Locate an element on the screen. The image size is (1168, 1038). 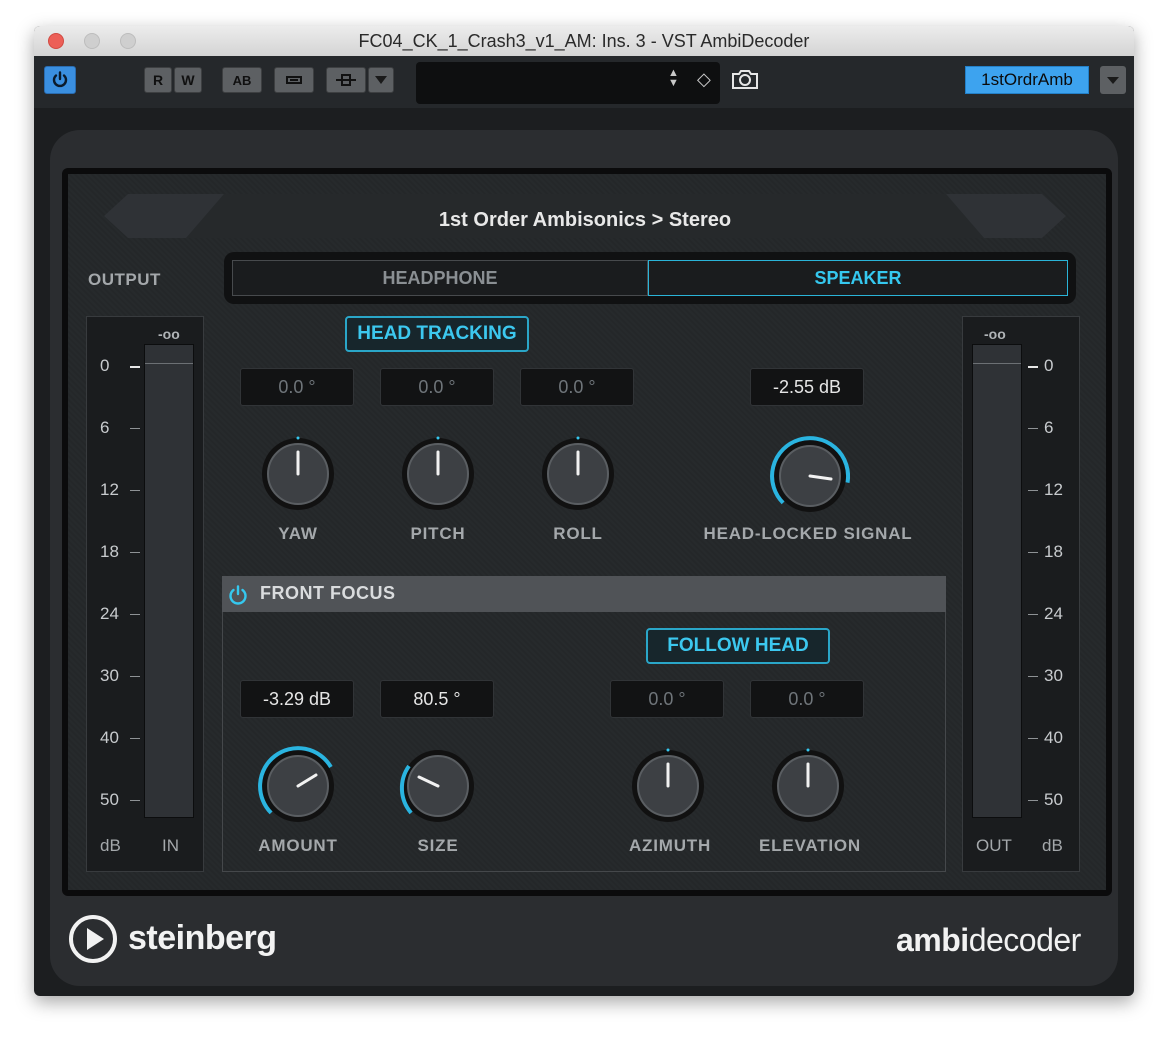
yaw-value-field: 0.0 ° is located at coordinates (297, 387).